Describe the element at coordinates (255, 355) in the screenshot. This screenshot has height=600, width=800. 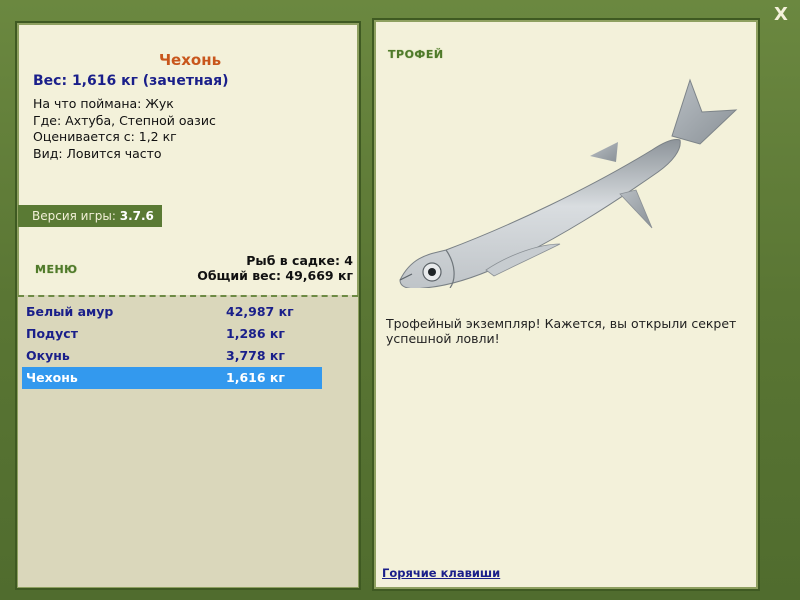
I see `fish-weight-value: 3,778 кг` at that location.